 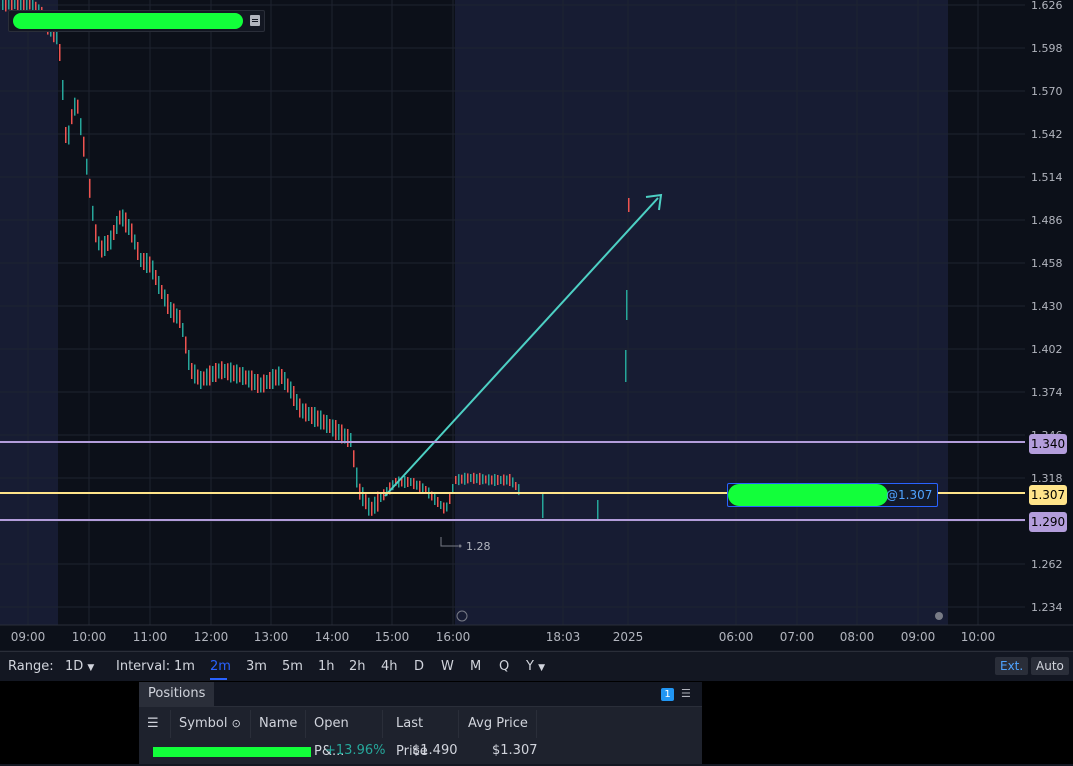 I want to click on time-axis-label: 06:00, so click(x=736, y=637).